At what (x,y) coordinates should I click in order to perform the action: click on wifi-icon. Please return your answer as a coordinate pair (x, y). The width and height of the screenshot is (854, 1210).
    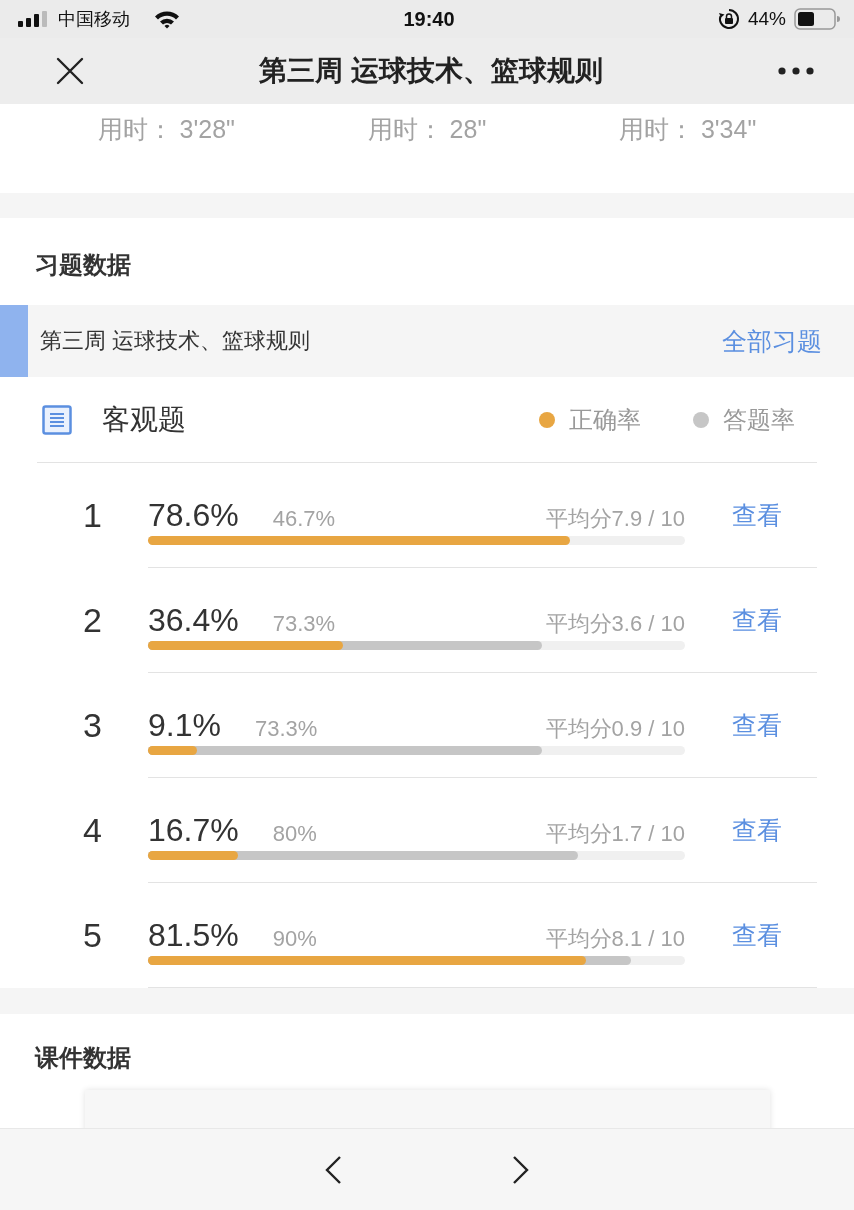
    Looking at the image, I should click on (167, 19).